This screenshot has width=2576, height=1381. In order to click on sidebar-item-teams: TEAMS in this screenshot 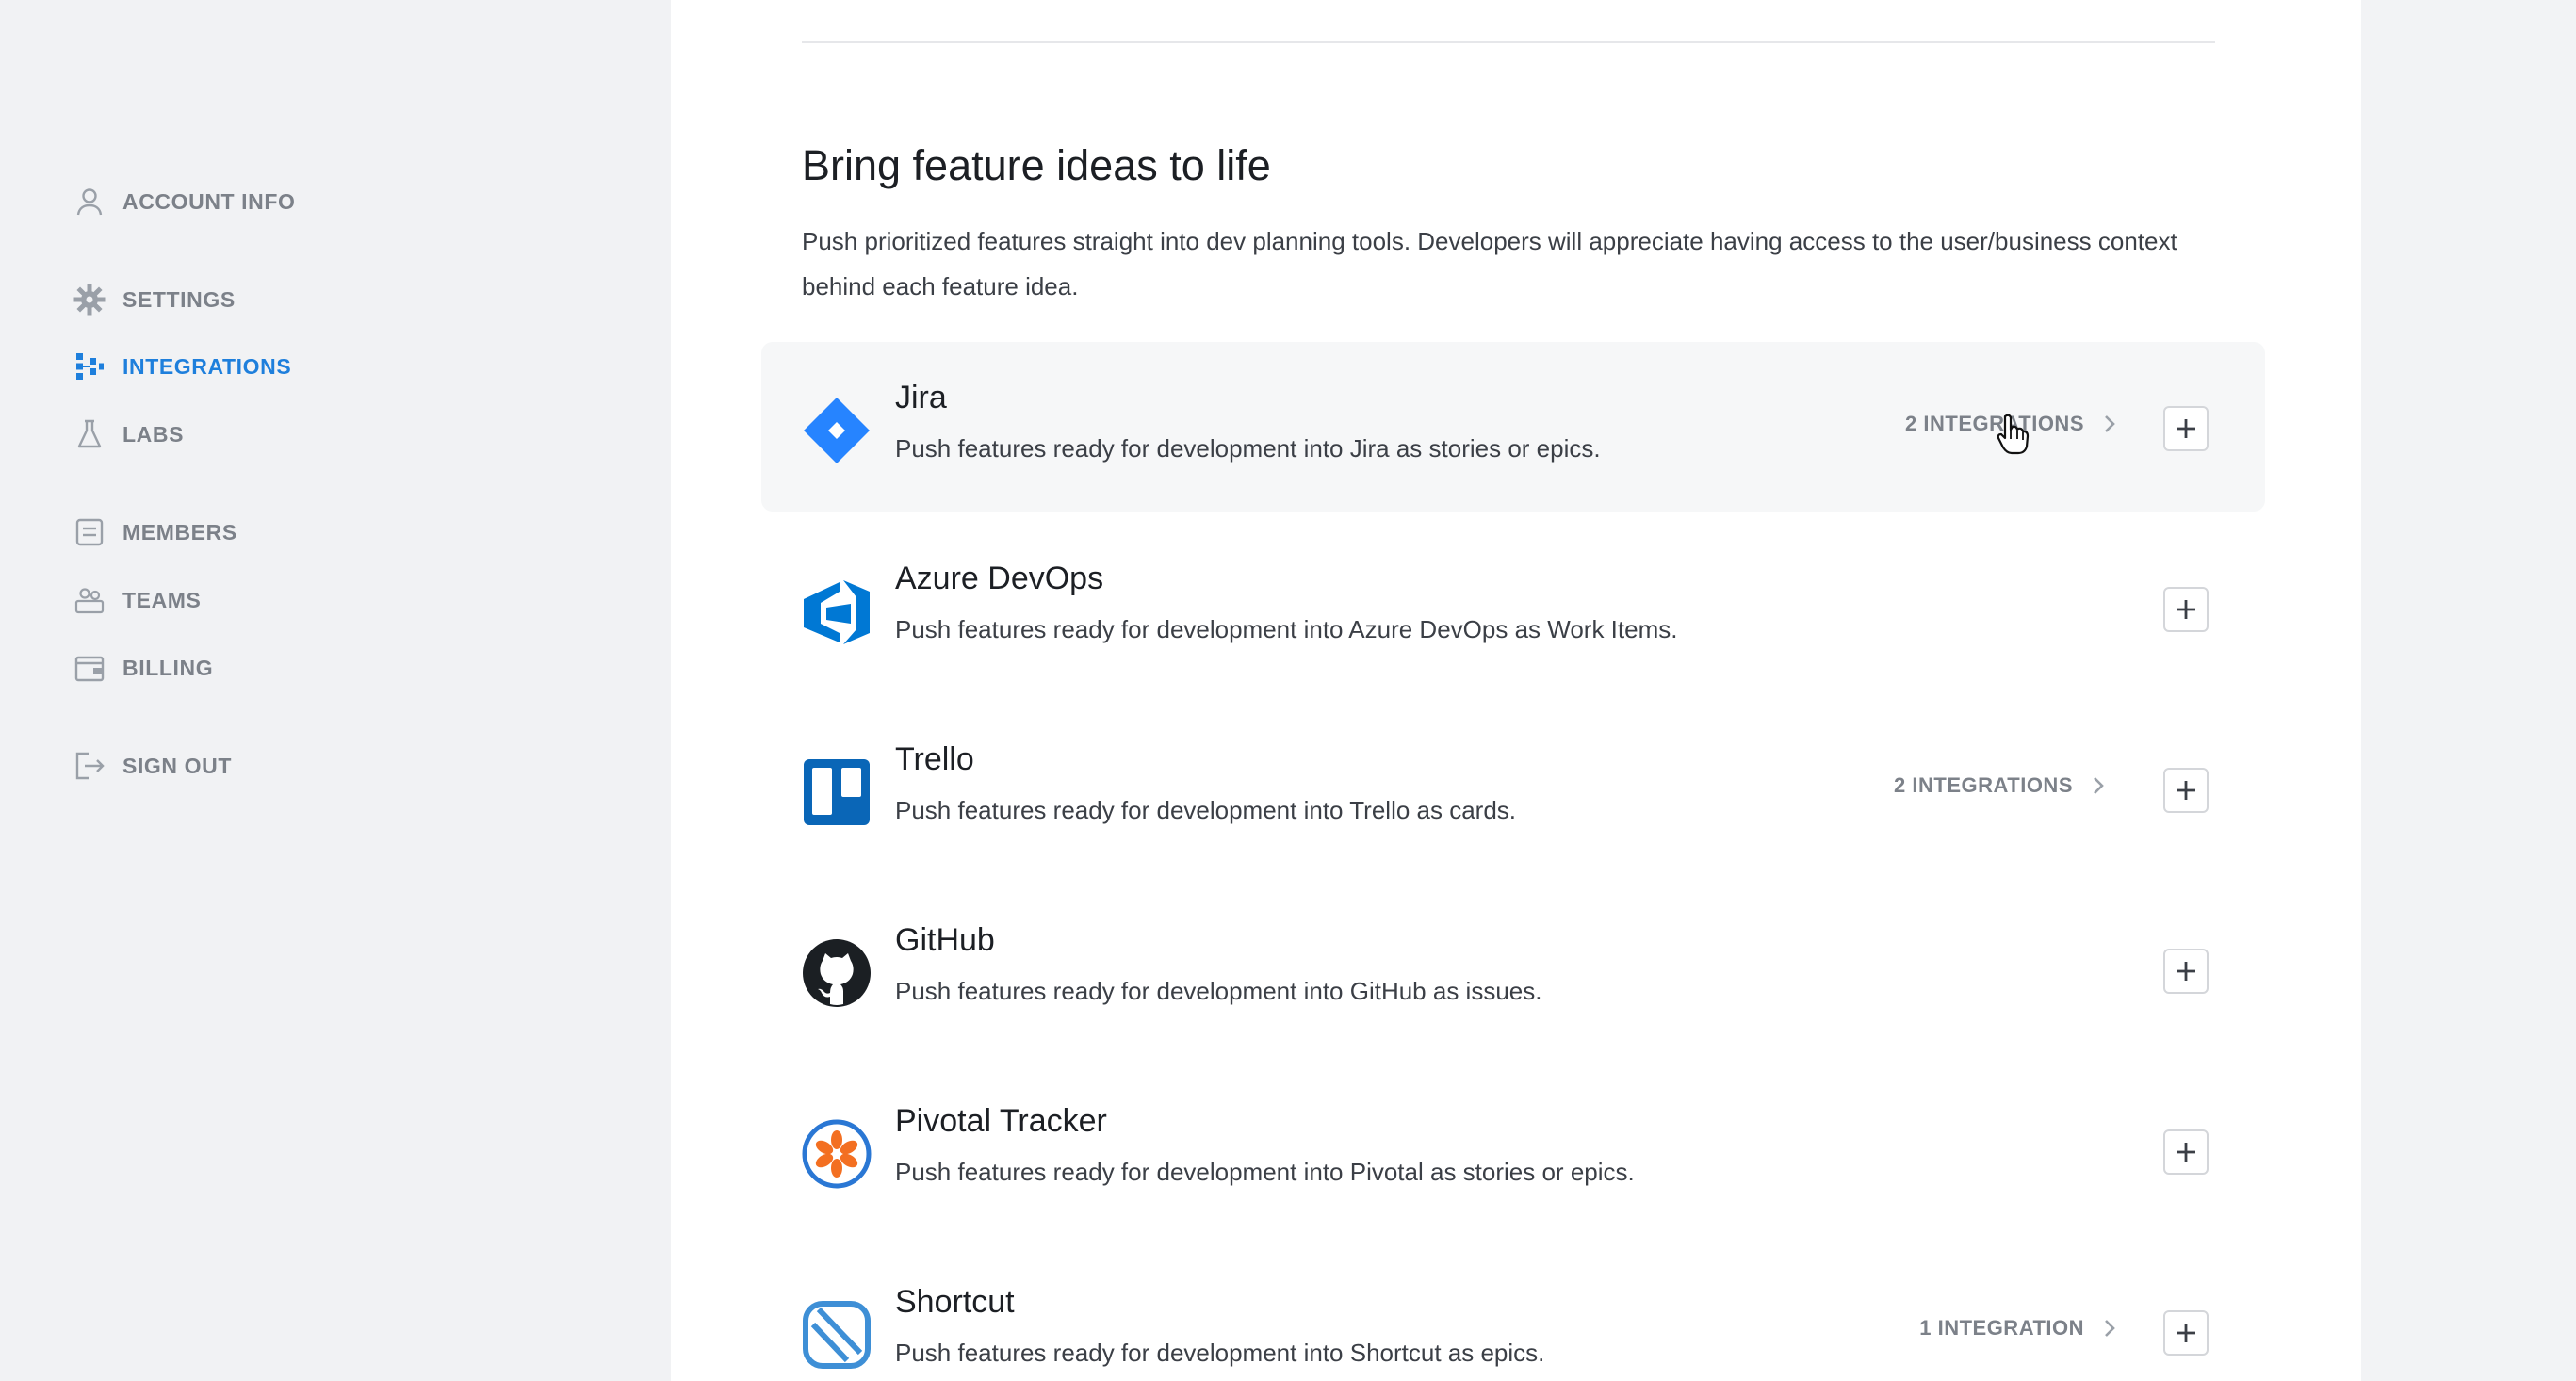, I will do `click(137, 600)`.